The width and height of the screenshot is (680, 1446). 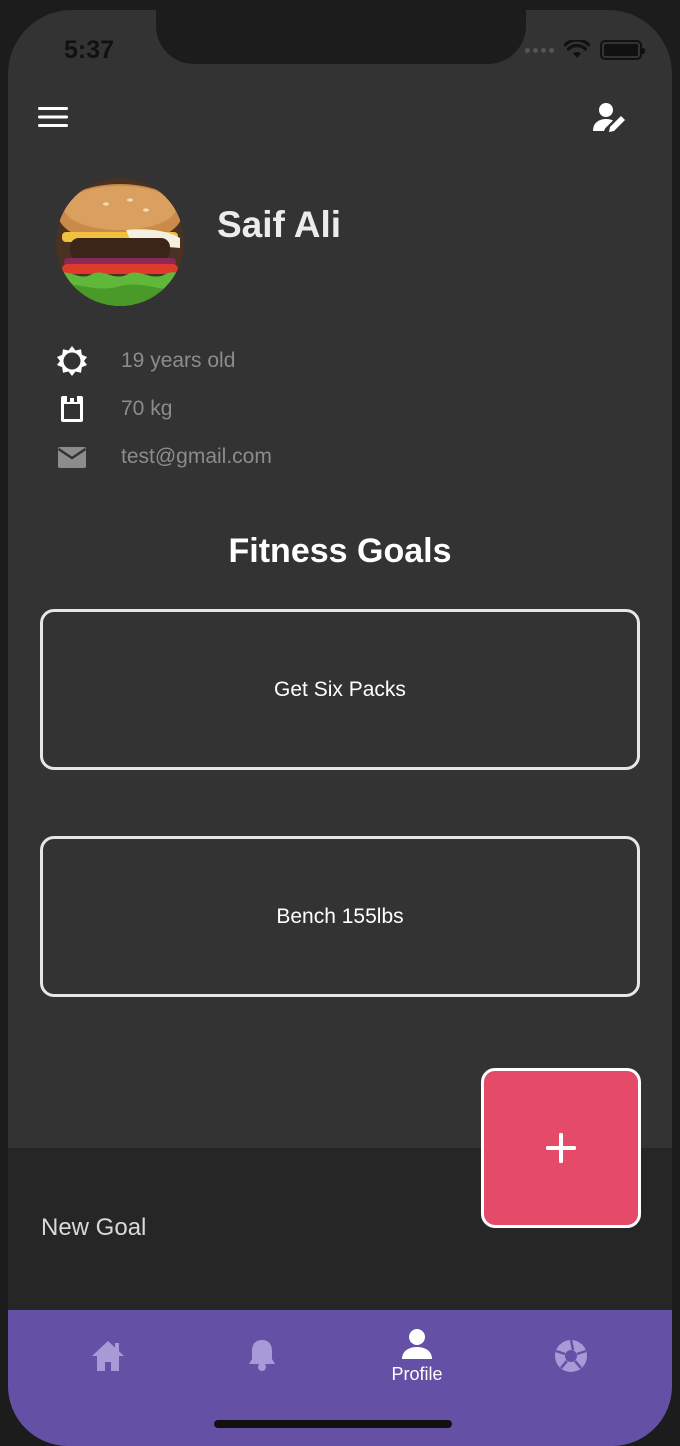 I want to click on burger-photo, so click(x=120, y=242).